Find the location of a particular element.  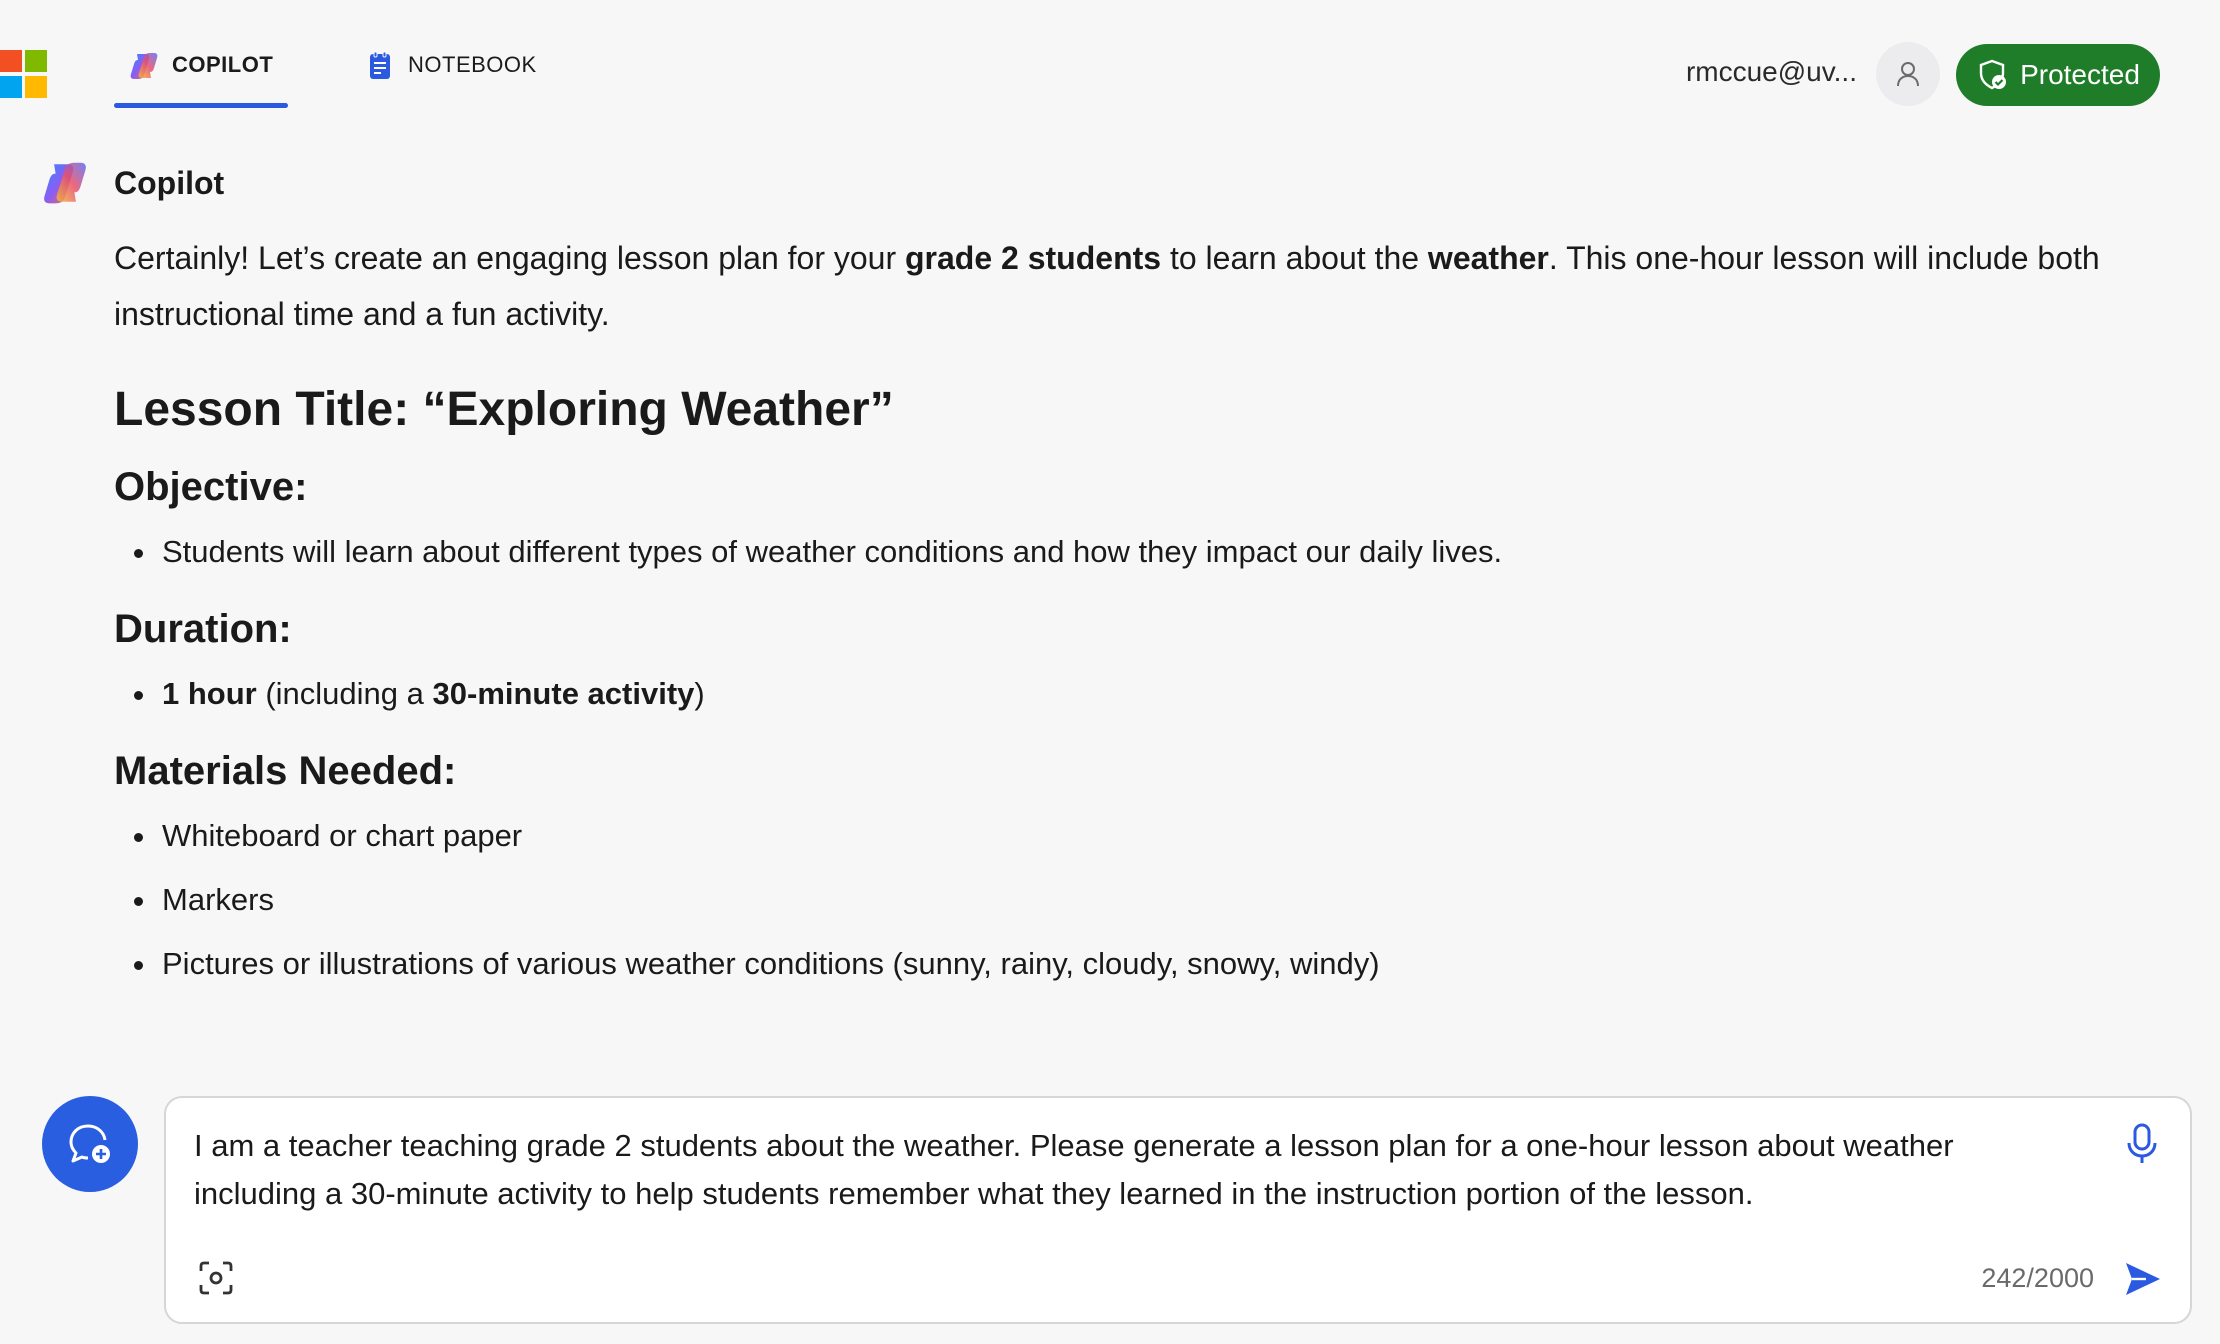

protected-label: Protected is located at coordinates (2080, 74).